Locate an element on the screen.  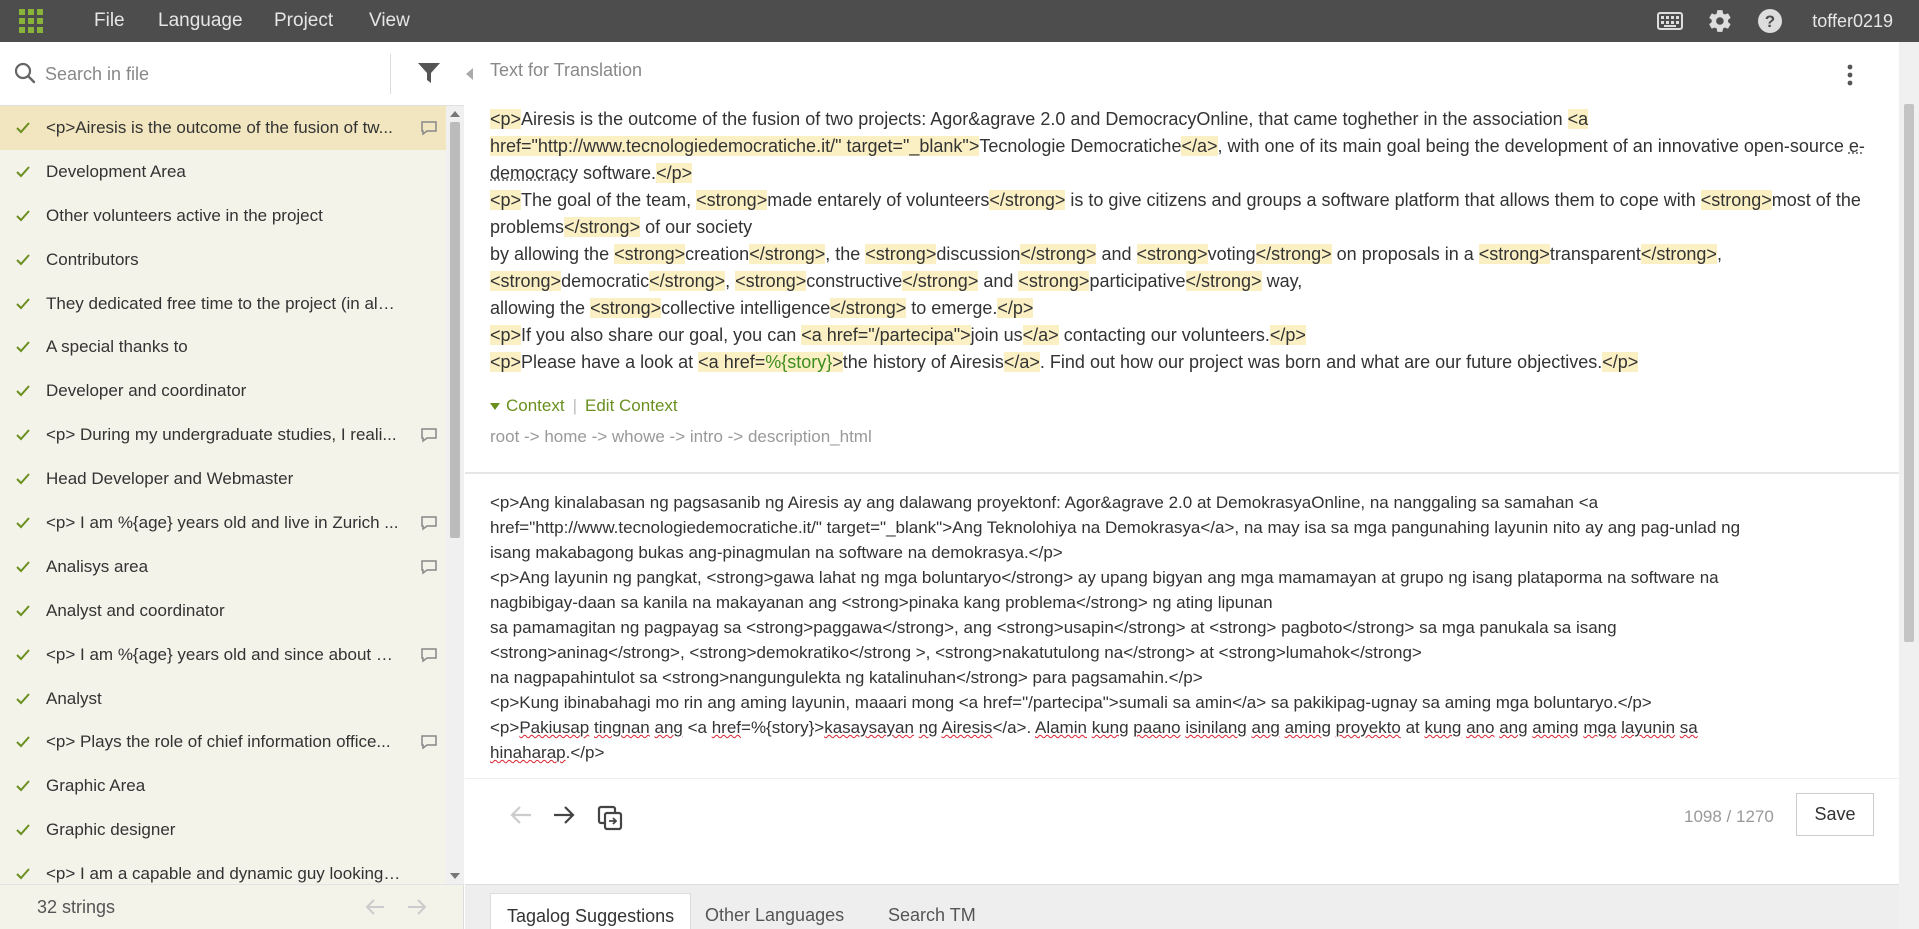
string-item-text: Head Developer and Webmaster is located at coordinates (229, 479).